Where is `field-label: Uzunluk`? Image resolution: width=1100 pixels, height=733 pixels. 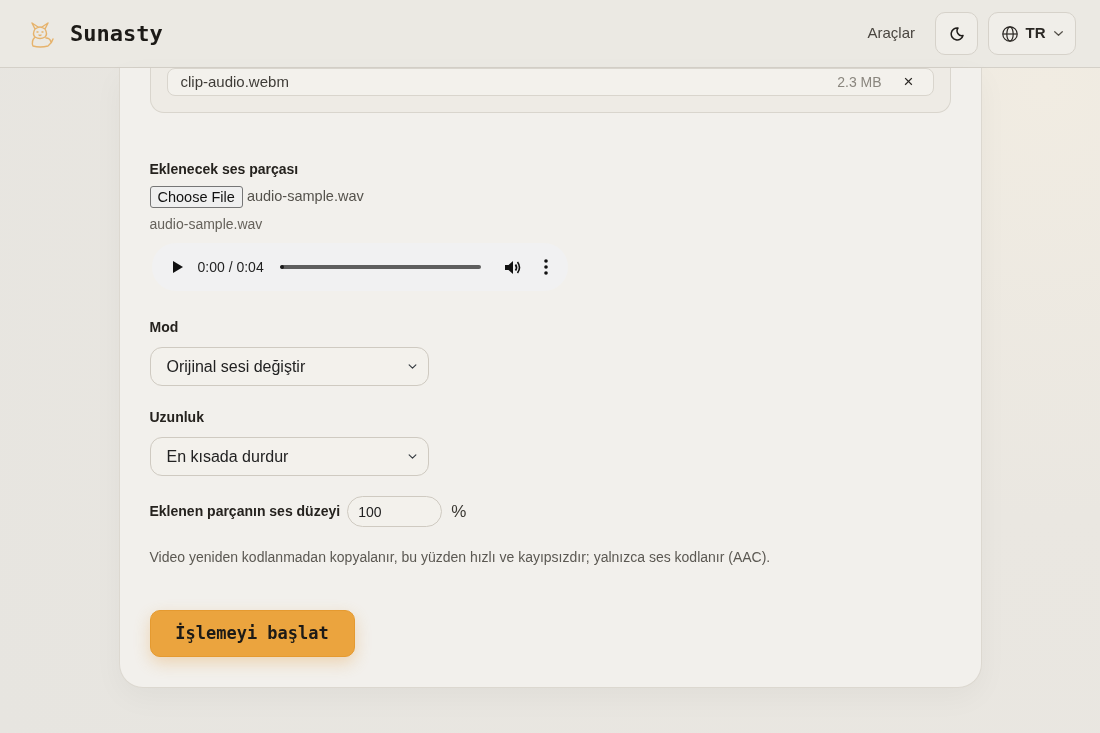
field-label: Uzunluk is located at coordinates (176, 417).